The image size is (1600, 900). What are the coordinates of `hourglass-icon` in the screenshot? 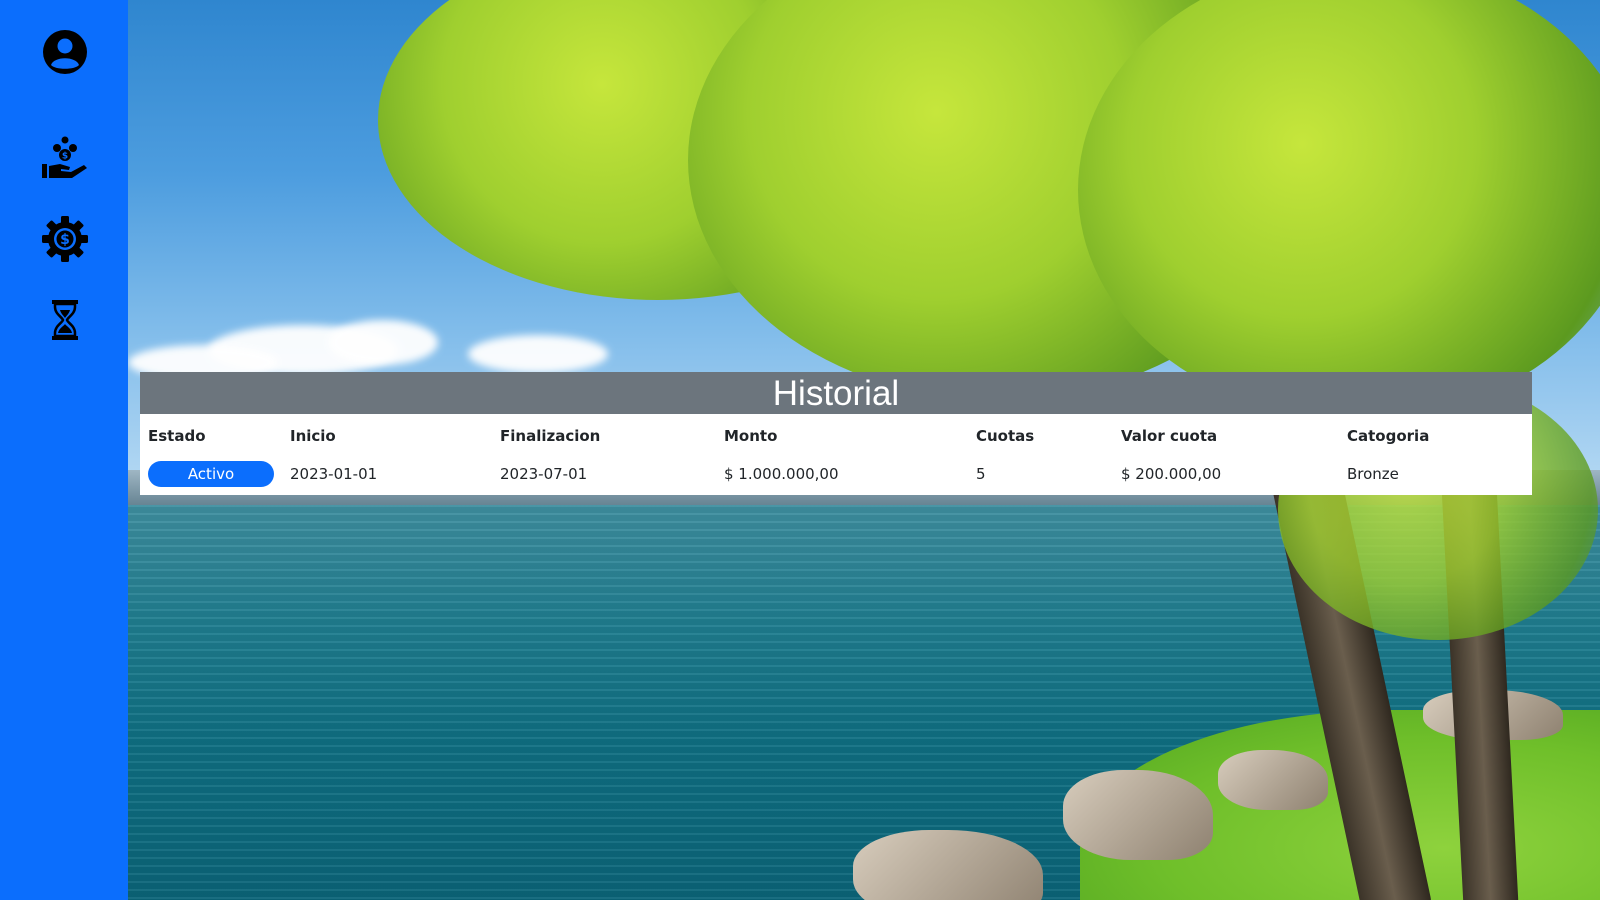 It's located at (65, 320).